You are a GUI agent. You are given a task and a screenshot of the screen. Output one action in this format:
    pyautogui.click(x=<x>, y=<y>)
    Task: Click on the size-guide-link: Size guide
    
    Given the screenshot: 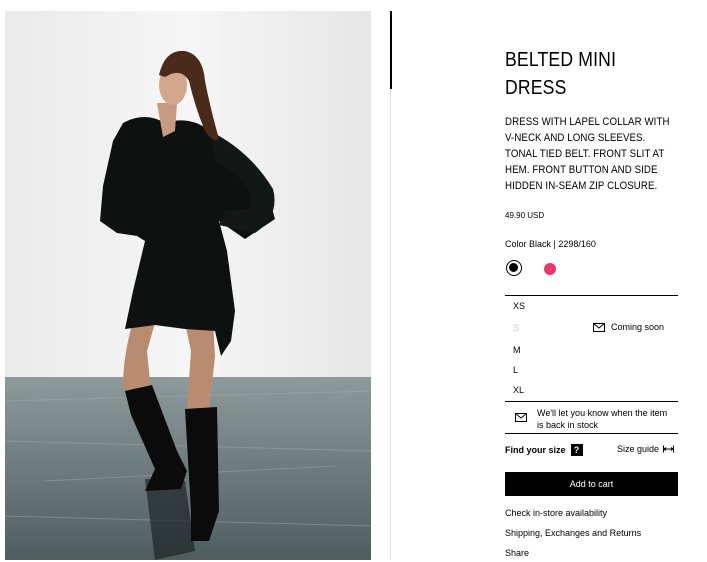 What is the action you would take?
    pyautogui.click(x=646, y=449)
    